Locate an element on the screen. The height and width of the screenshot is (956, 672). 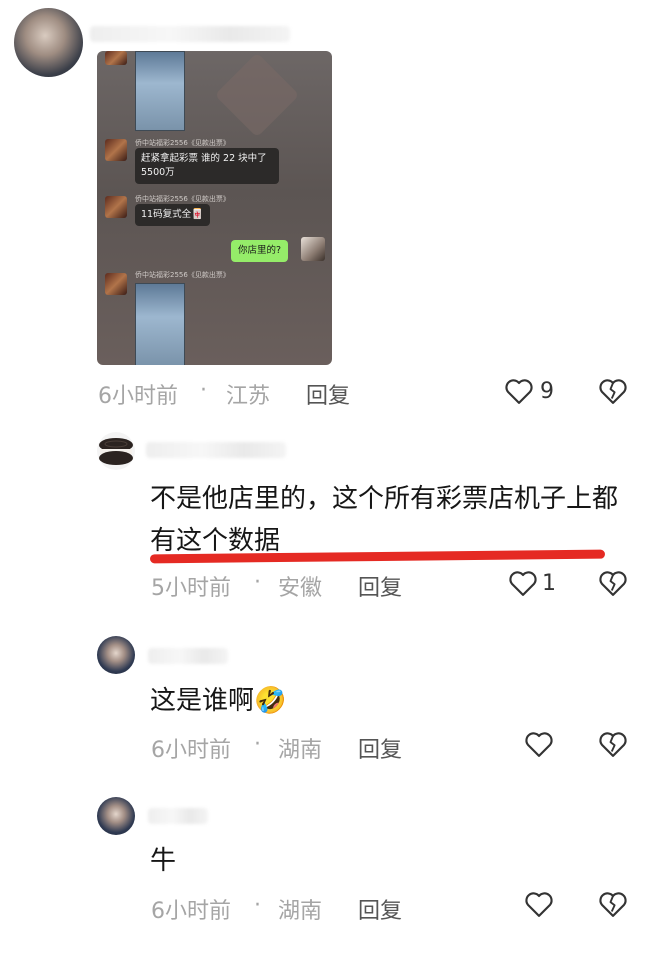
oreo-avatar-icon is located at coordinates (116, 451).